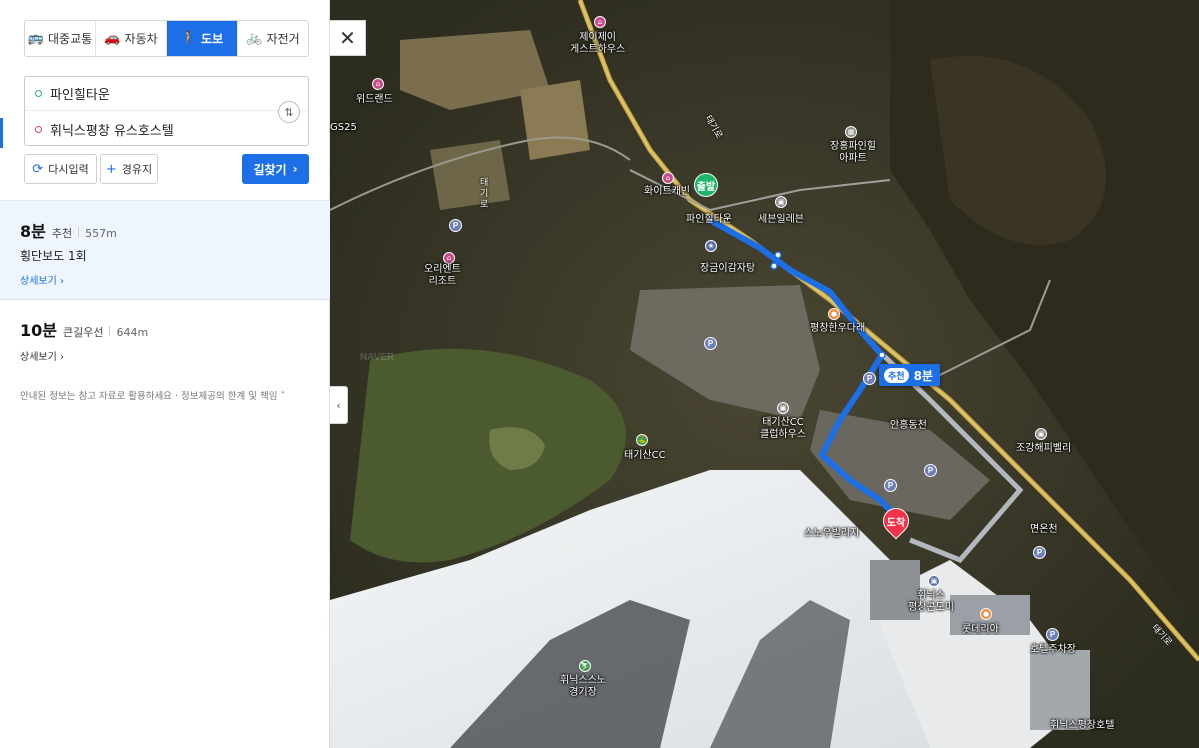 The width and height of the screenshot is (1199, 748). I want to click on plus-icon: +, so click(111, 169).